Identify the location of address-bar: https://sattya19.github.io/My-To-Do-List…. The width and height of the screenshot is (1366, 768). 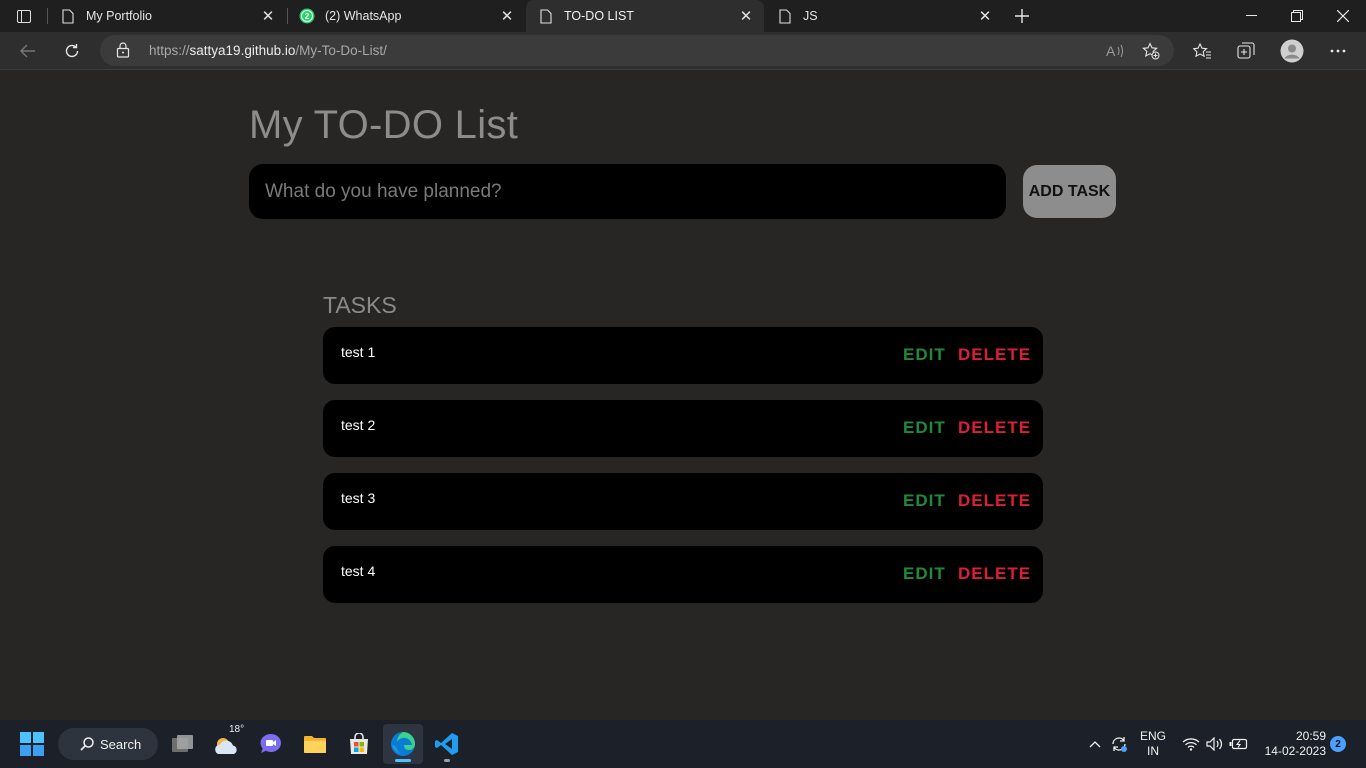
(637, 50).